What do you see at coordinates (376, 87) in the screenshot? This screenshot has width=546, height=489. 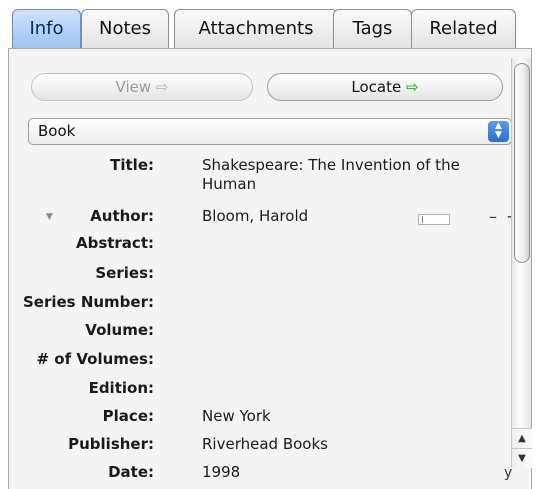 I see `locate-button-label: Locate` at bounding box center [376, 87].